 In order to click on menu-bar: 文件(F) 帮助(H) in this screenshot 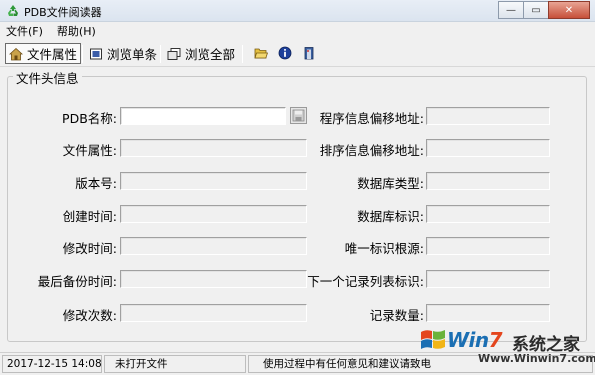, I will do `click(297, 30)`.